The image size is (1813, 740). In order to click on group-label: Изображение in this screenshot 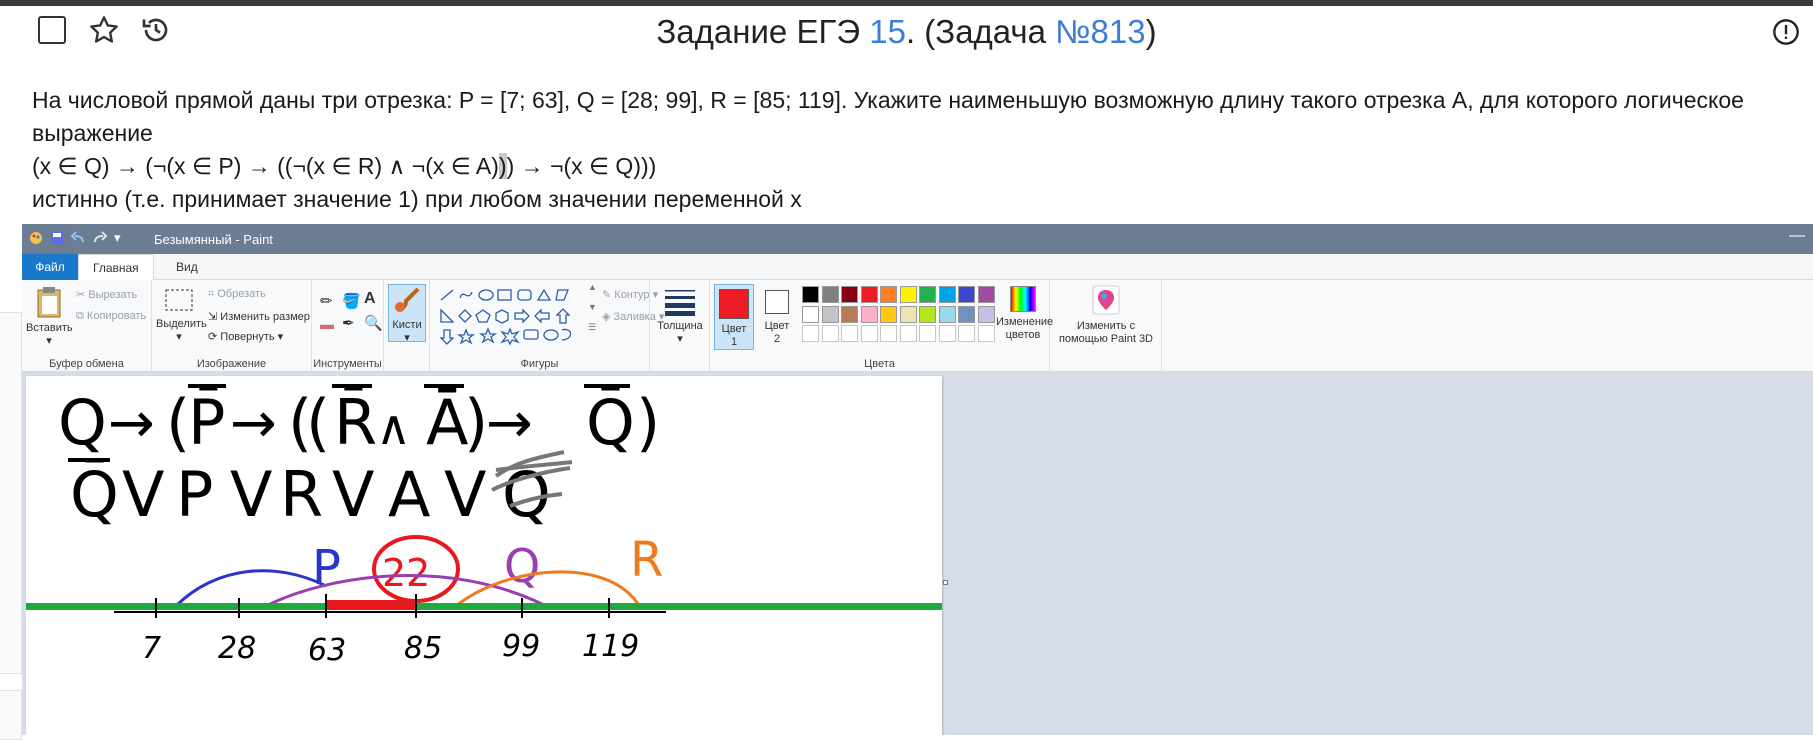, I will do `click(231, 364)`.